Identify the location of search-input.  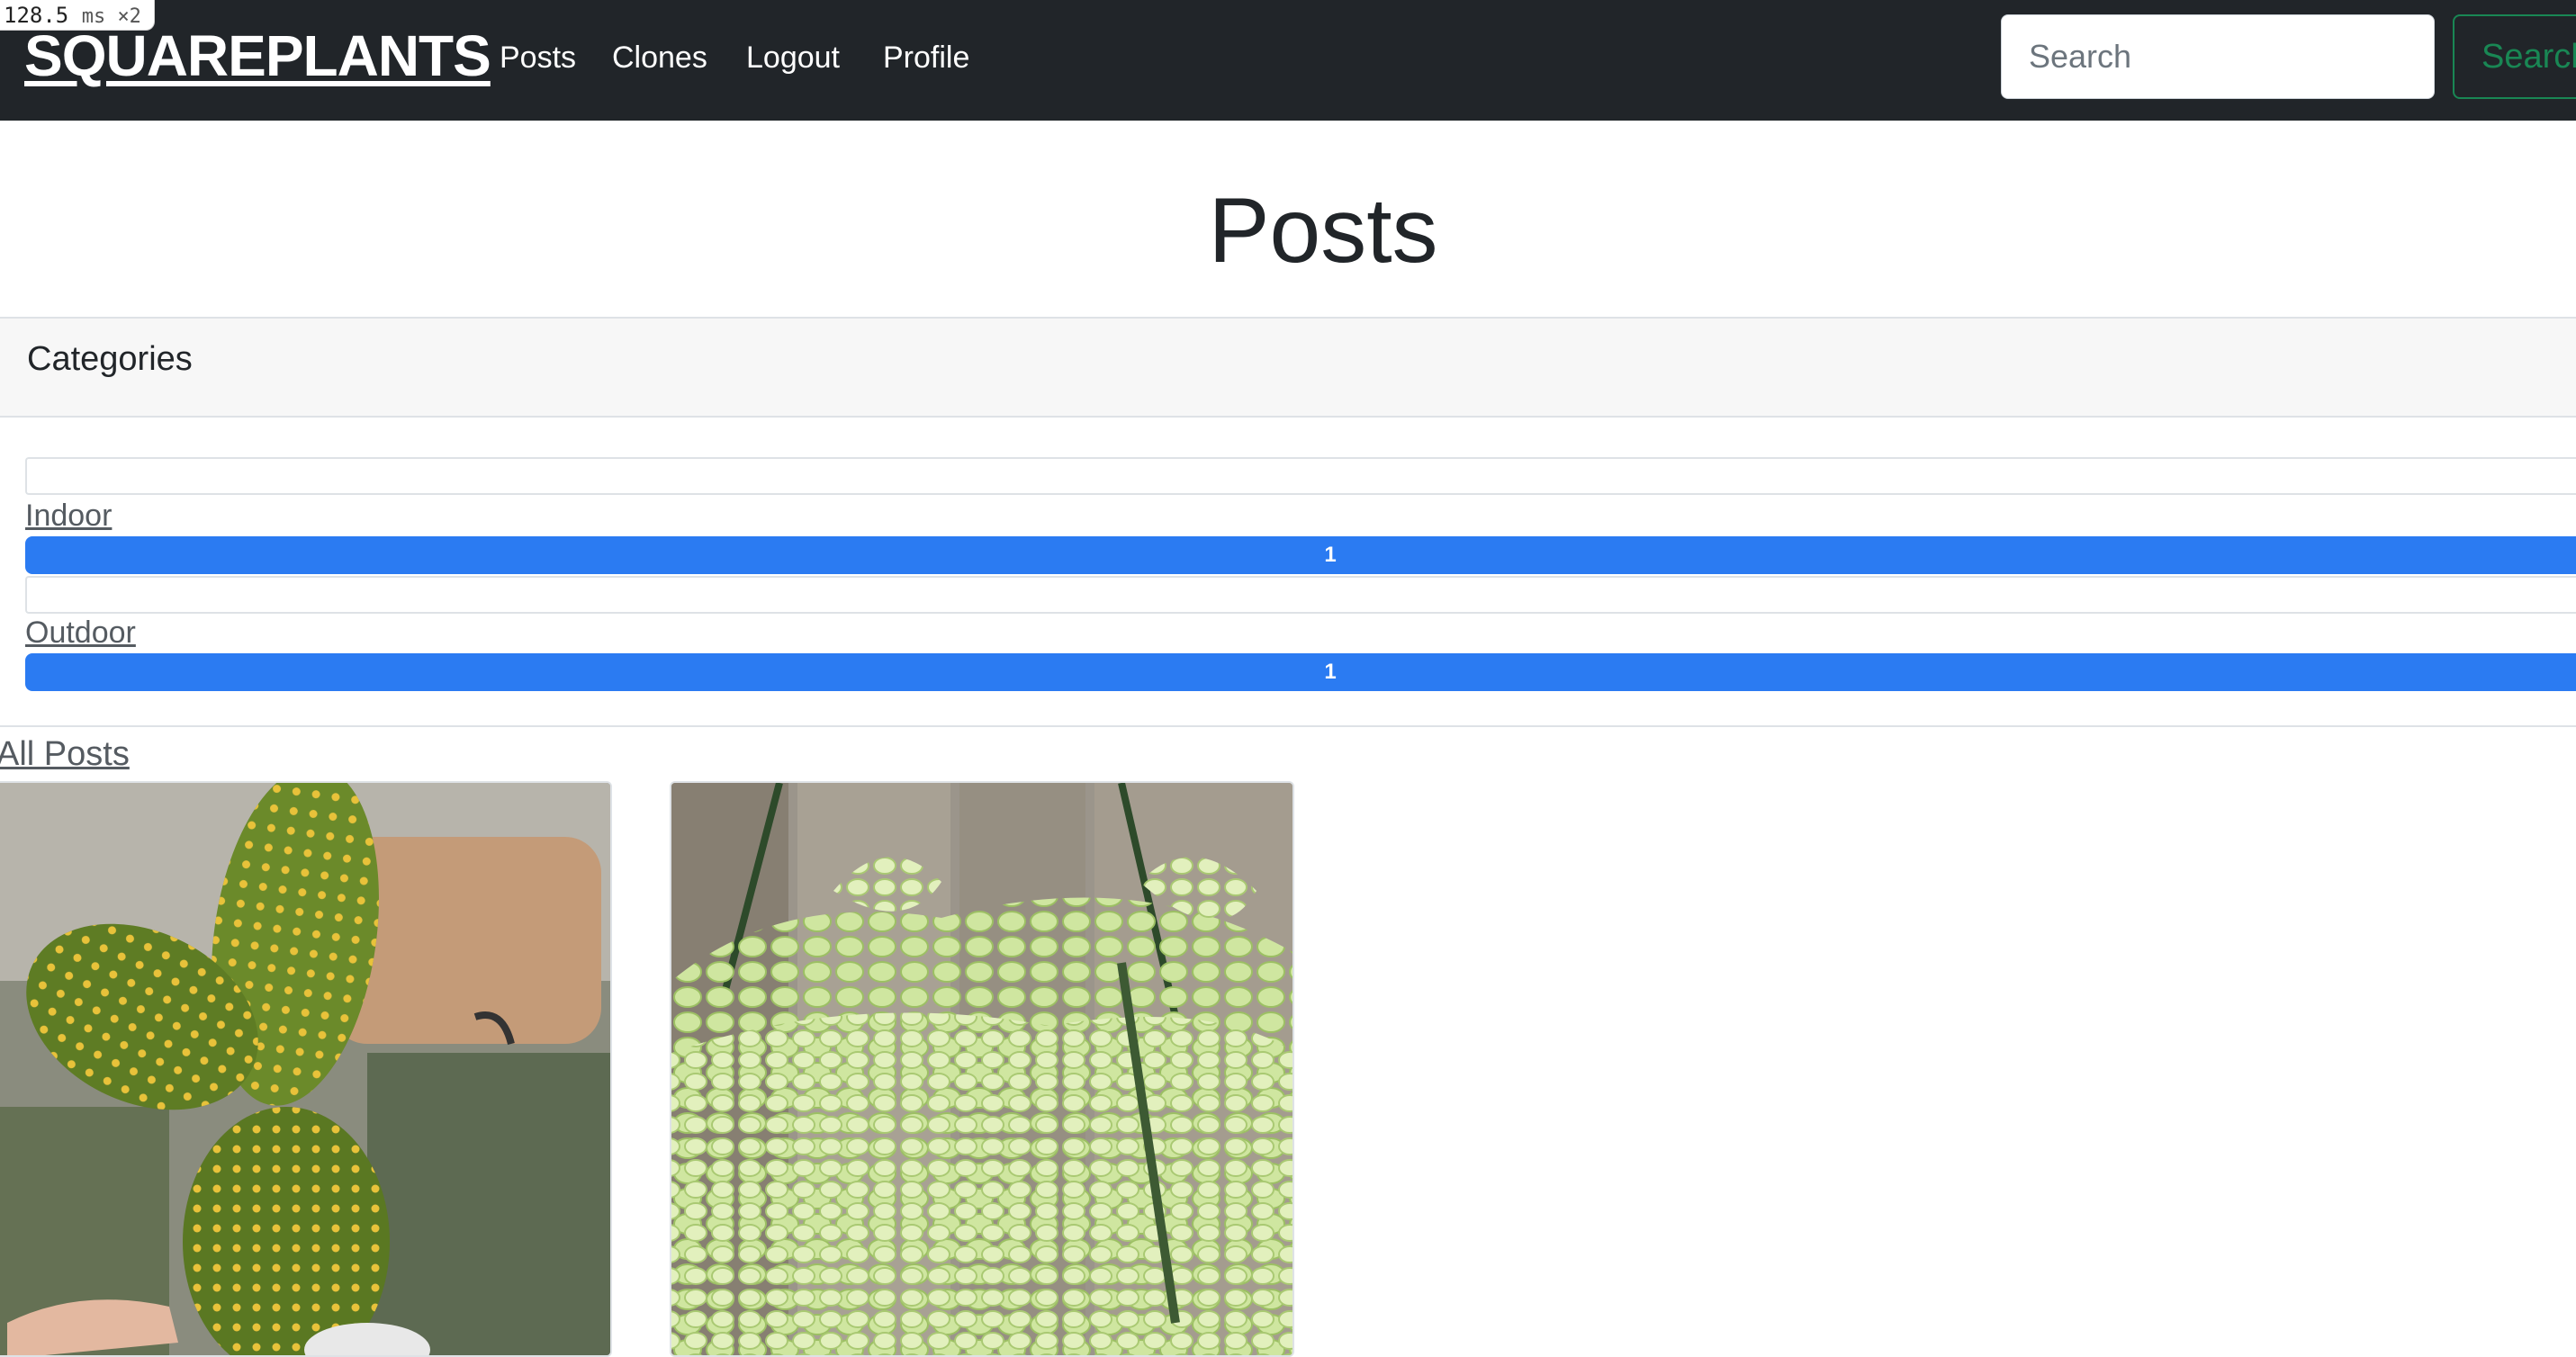
(2218, 56).